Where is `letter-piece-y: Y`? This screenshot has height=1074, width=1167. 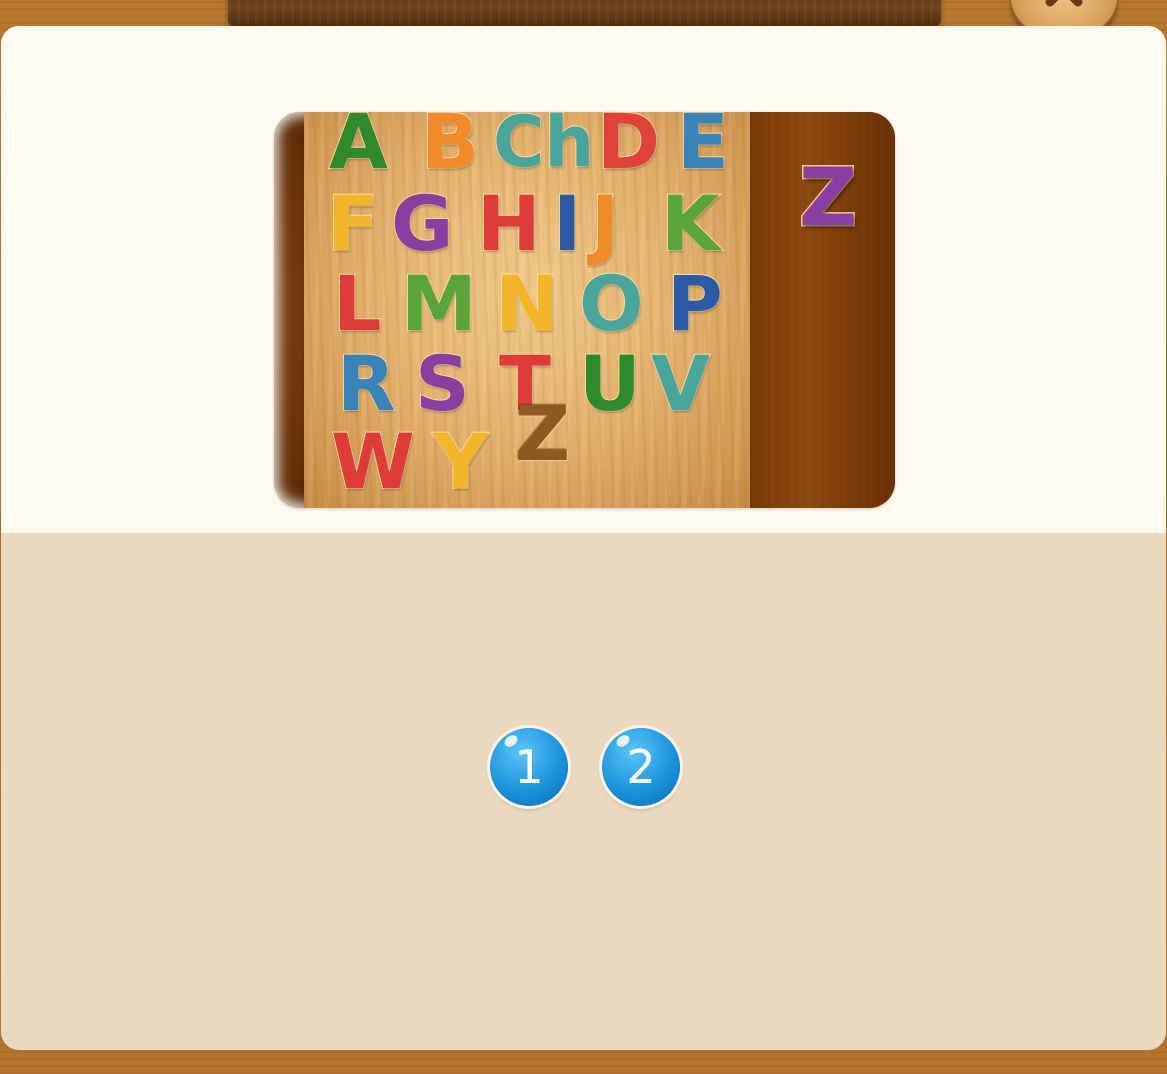
letter-piece-y: Y is located at coordinates (460, 462).